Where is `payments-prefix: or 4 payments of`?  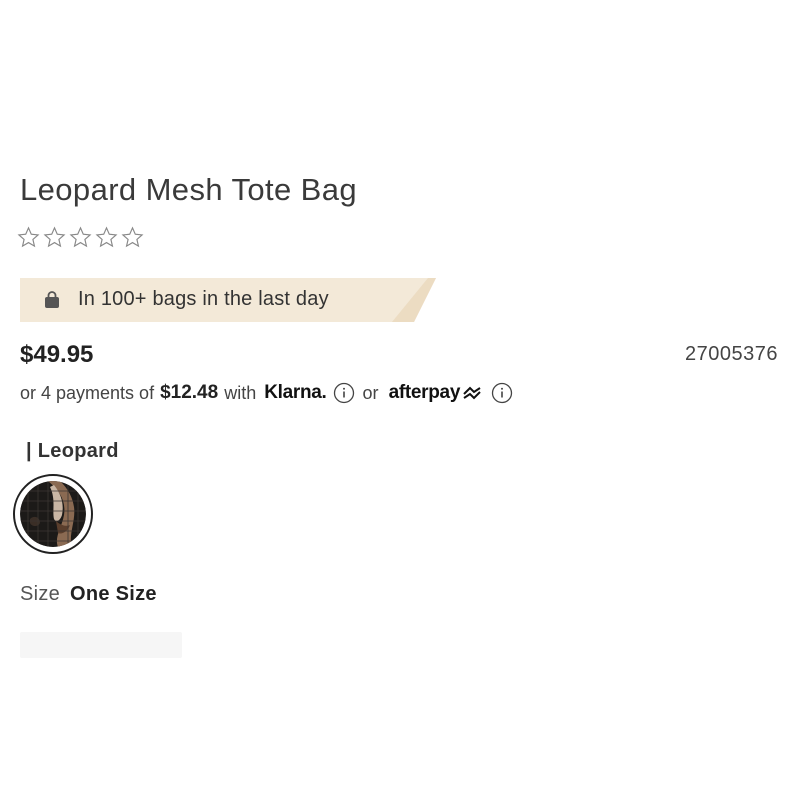
payments-prefix: or 4 payments of is located at coordinates (87, 392).